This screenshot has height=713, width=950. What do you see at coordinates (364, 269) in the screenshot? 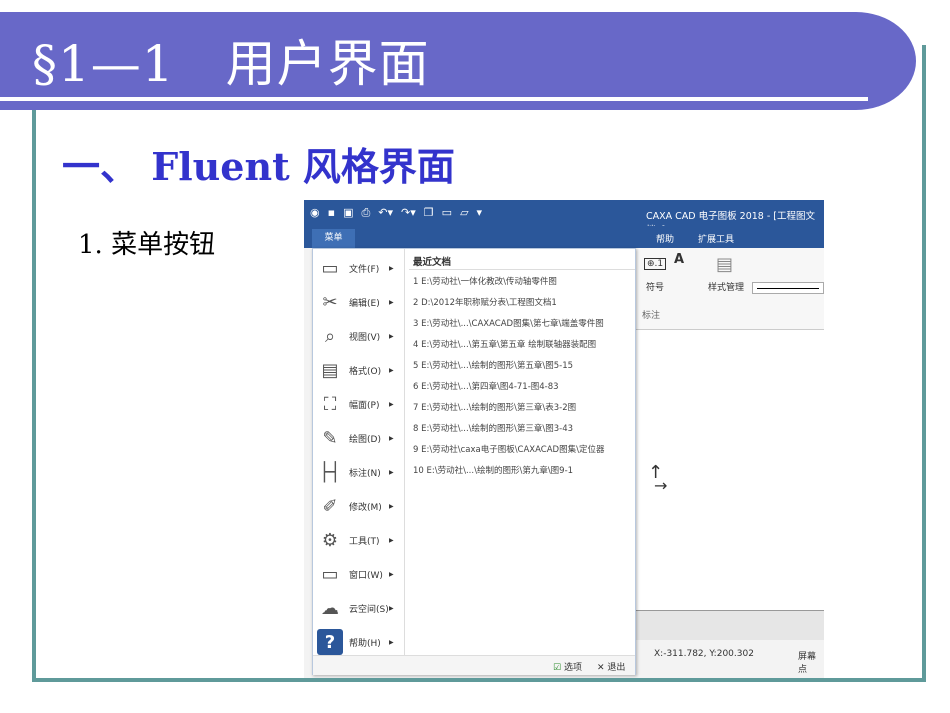
I see `menu-item-label: 文件(F)` at bounding box center [364, 269].